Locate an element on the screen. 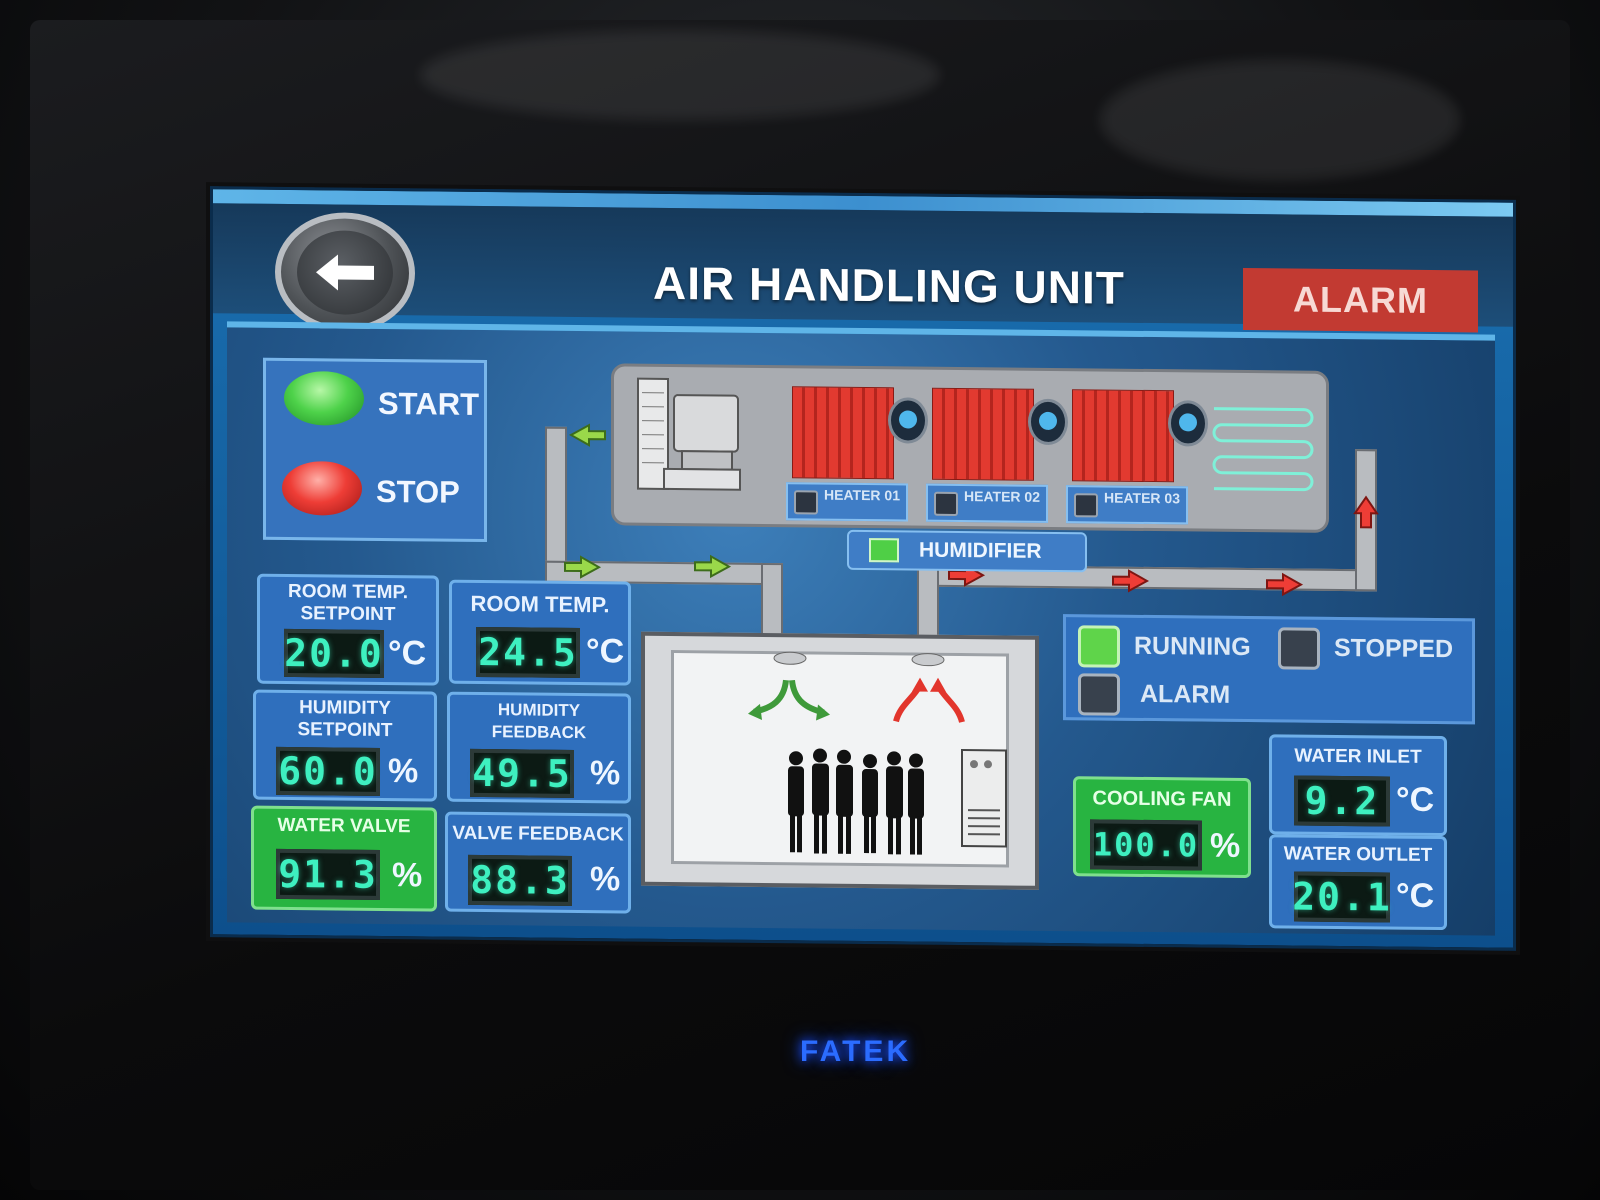 The image size is (1600, 1200). running-indicator is located at coordinates (1099, 646).